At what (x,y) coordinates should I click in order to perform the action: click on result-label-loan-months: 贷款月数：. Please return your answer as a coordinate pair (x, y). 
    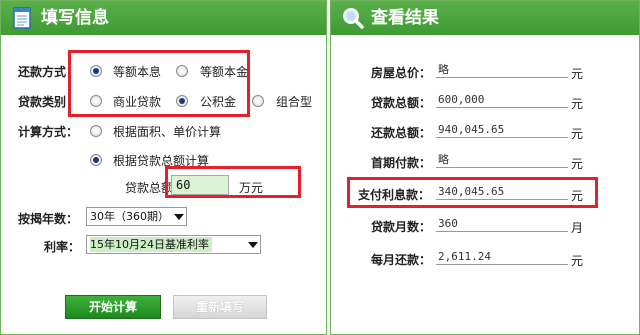
    Looking at the image, I should click on (401, 227).